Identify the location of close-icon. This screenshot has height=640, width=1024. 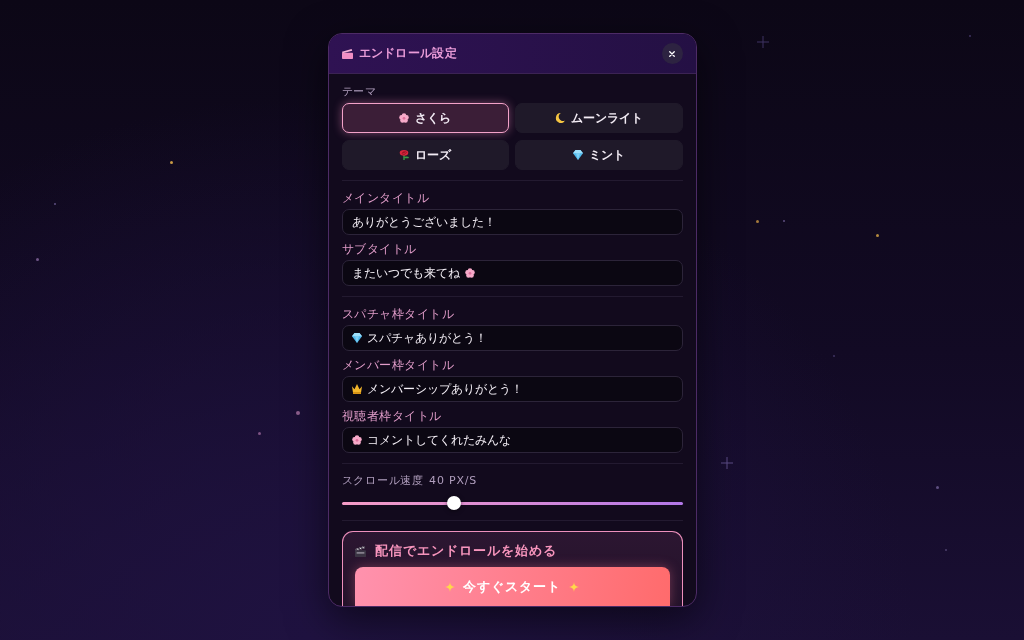
(672, 53).